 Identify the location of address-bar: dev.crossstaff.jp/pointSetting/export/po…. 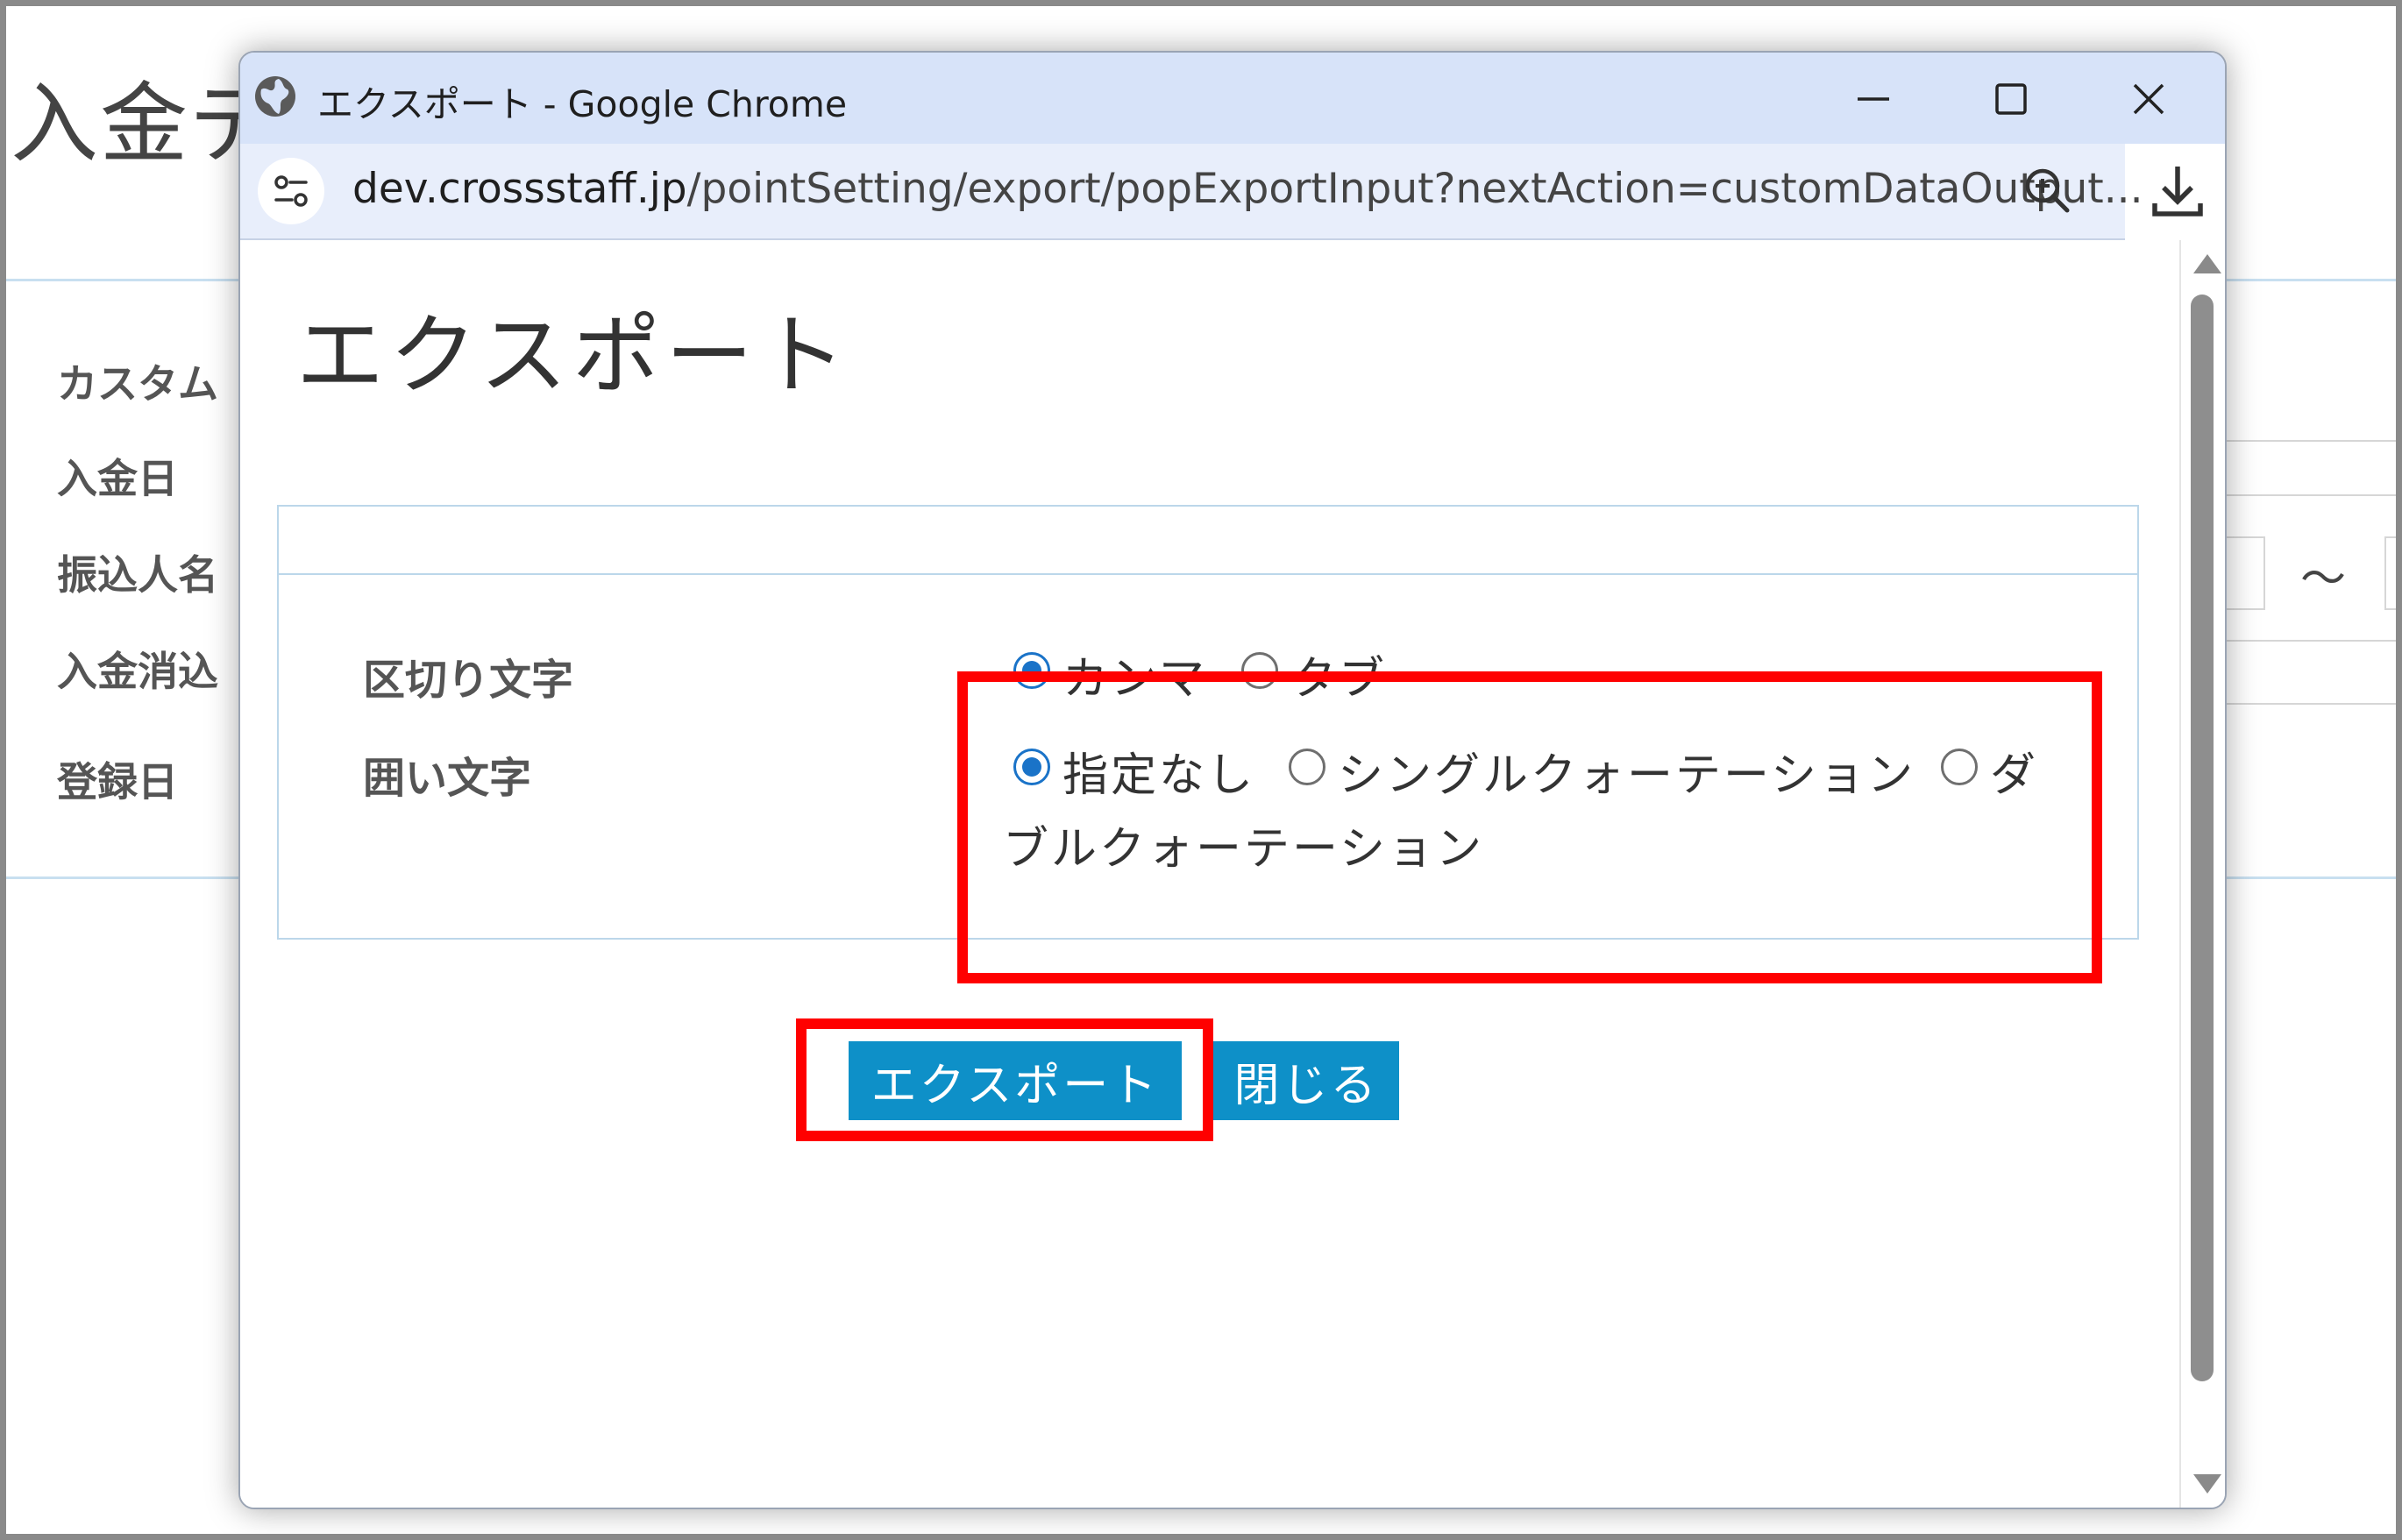
(1191, 191).